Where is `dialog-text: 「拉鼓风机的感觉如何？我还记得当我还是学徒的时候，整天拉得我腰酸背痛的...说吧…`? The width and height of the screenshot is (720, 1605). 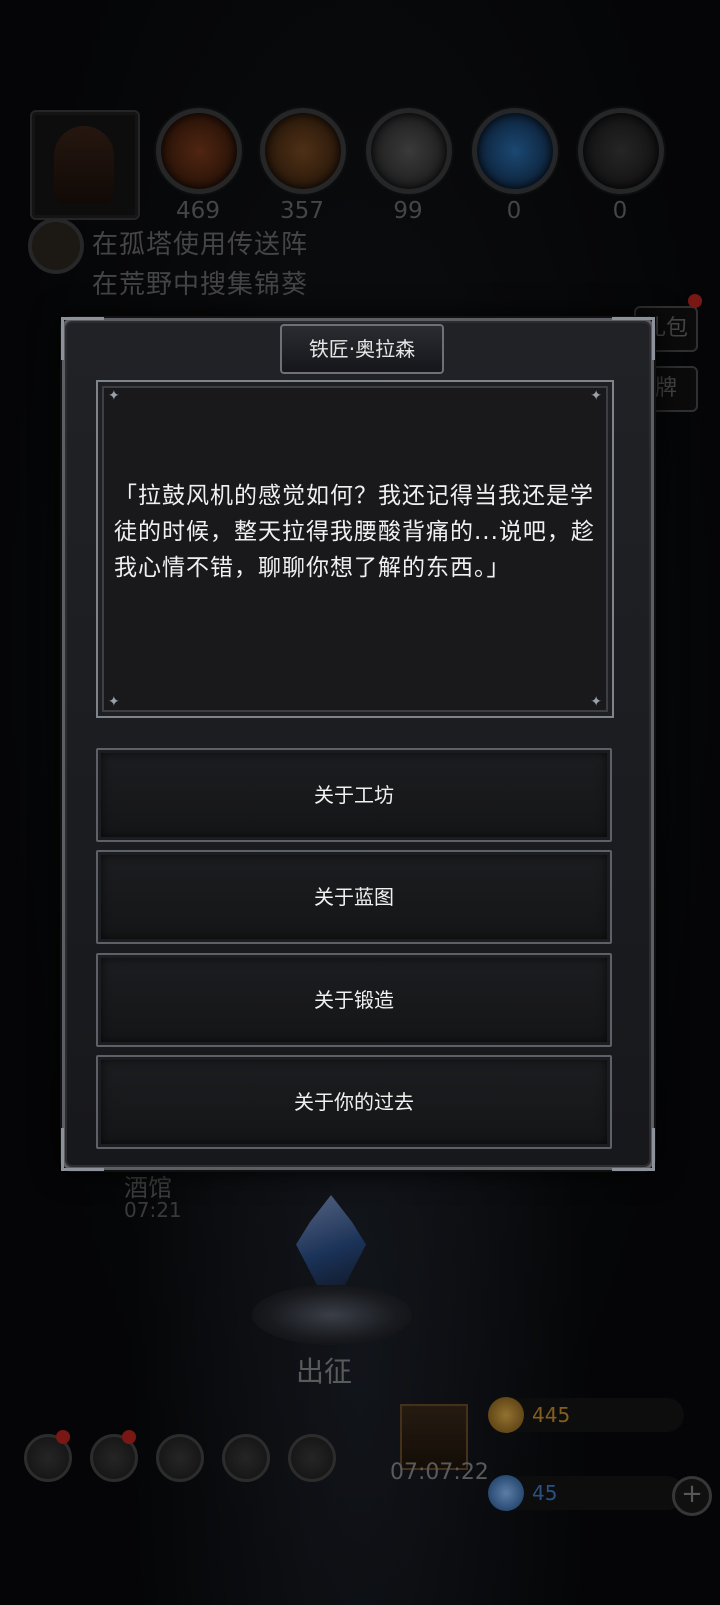 dialog-text: 「拉鼓风机的感觉如何？我还记得当我还是学徒的时候，整天拉得我腰酸背痛的...说吧… is located at coordinates (354, 532).